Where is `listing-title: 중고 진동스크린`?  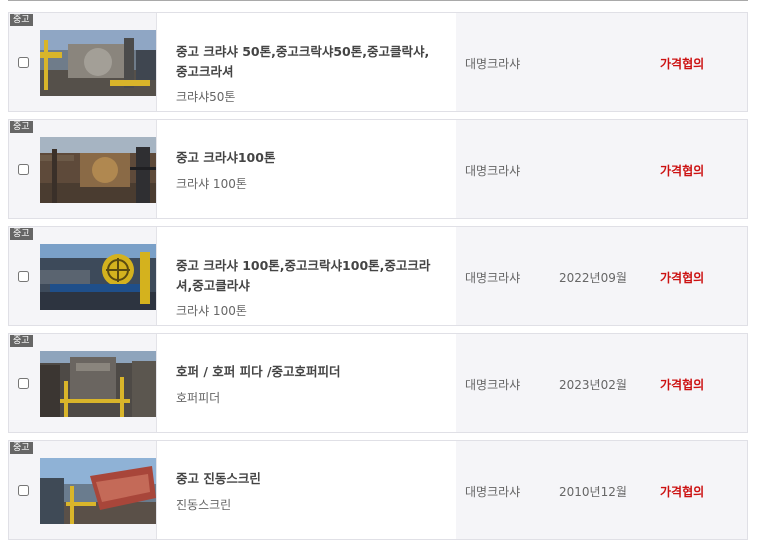
listing-title: 중고 진동스크린 is located at coordinates (307, 479).